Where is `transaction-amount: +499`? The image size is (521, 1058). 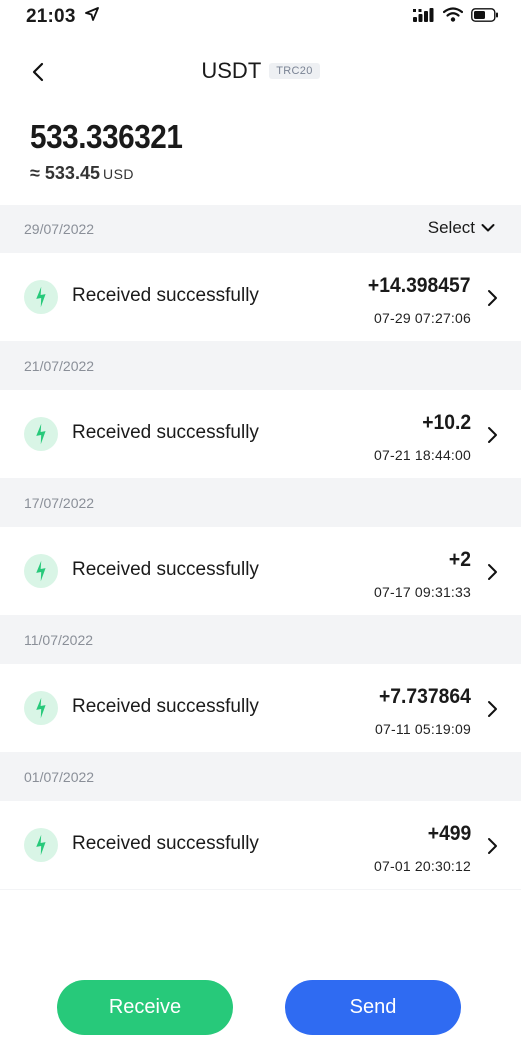 transaction-amount: +499 is located at coordinates (449, 833).